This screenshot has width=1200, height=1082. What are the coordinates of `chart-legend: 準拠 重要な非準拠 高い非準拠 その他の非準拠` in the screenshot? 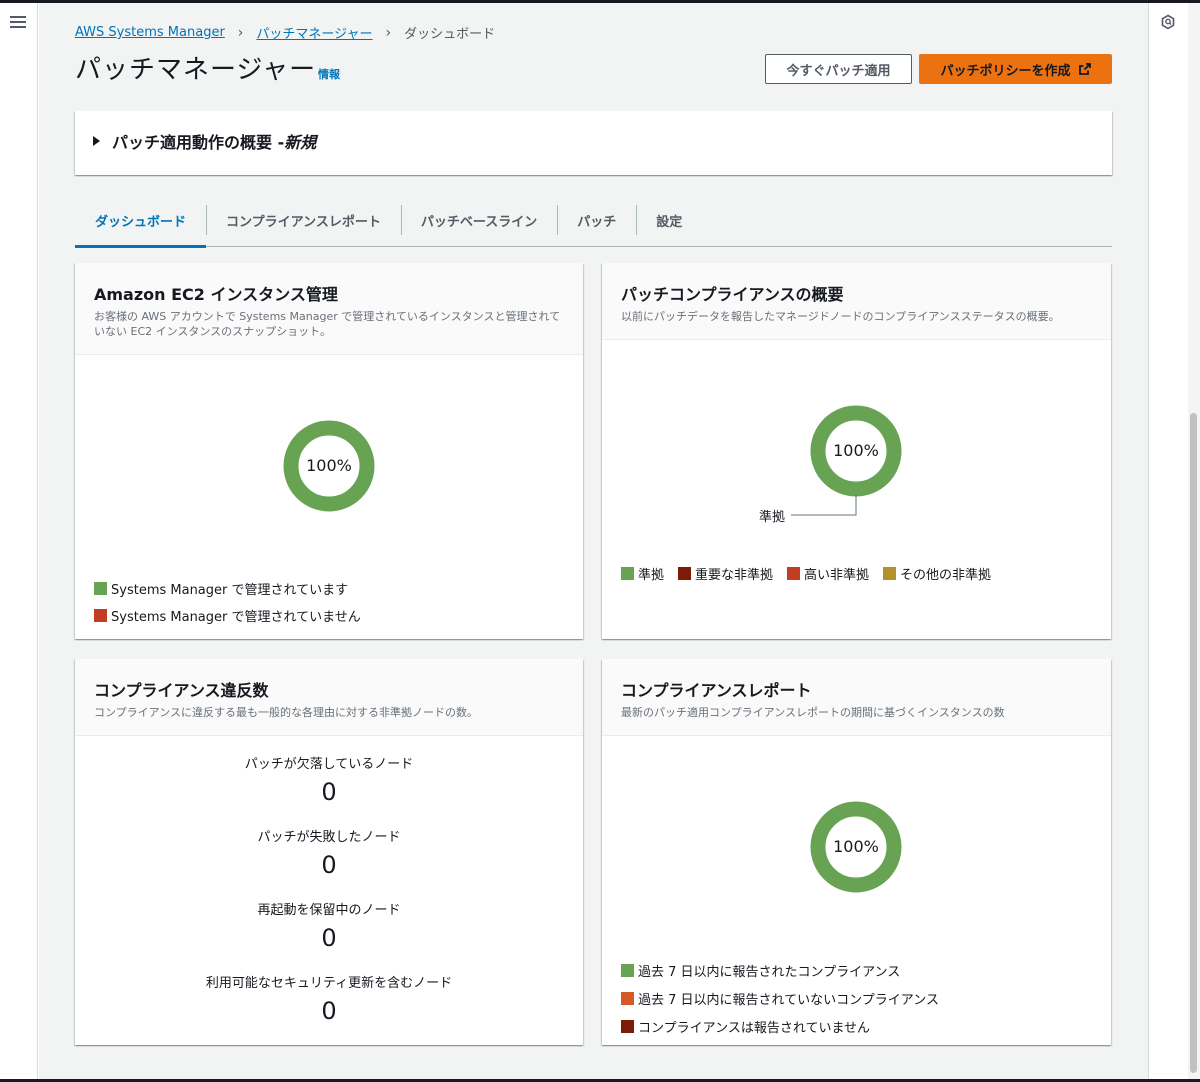 It's located at (813, 573).